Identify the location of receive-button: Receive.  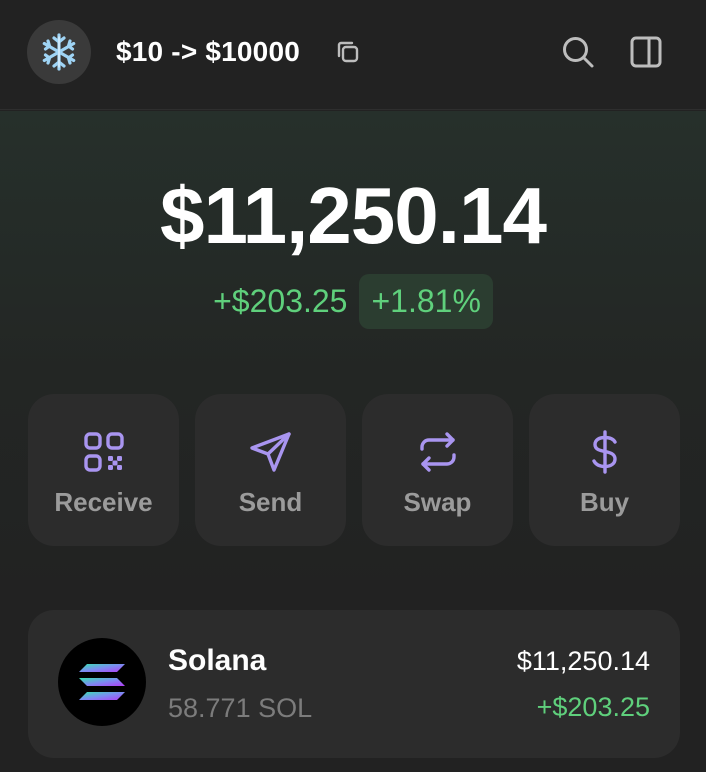
(103, 470).